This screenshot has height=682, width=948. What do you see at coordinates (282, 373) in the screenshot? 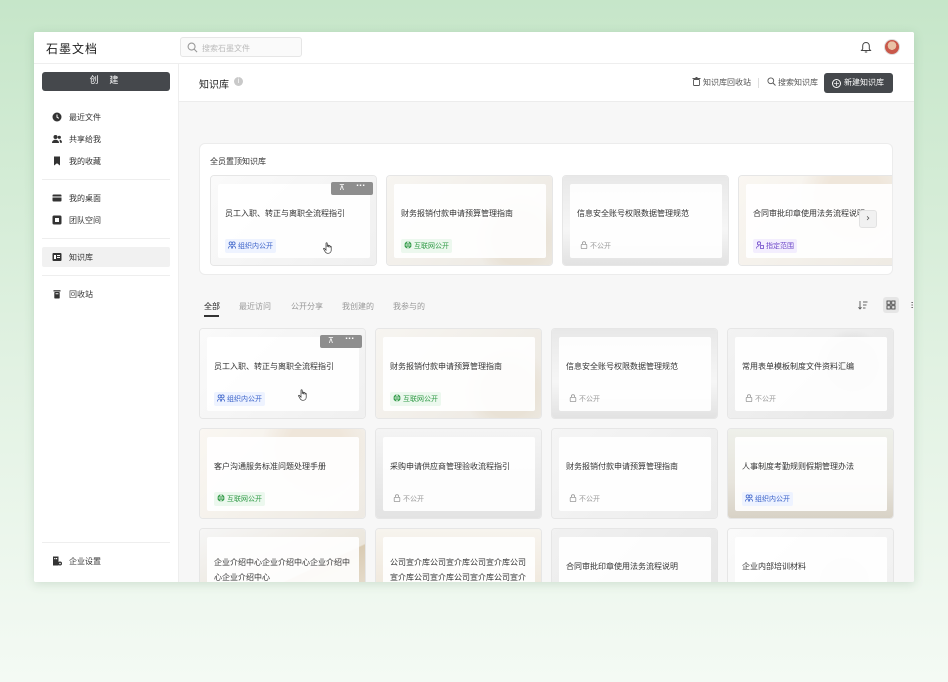
I see `library-card: 员工入职、转正与离职全流程指引组织内公开 ⊼ ···` at bounding box center [282, 373].